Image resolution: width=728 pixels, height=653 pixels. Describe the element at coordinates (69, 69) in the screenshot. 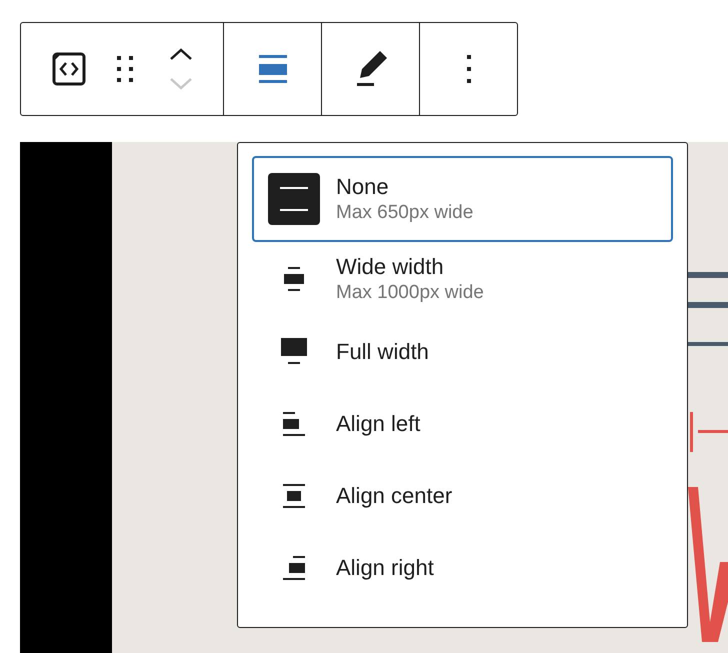

I see `code-block-icon` at that location.